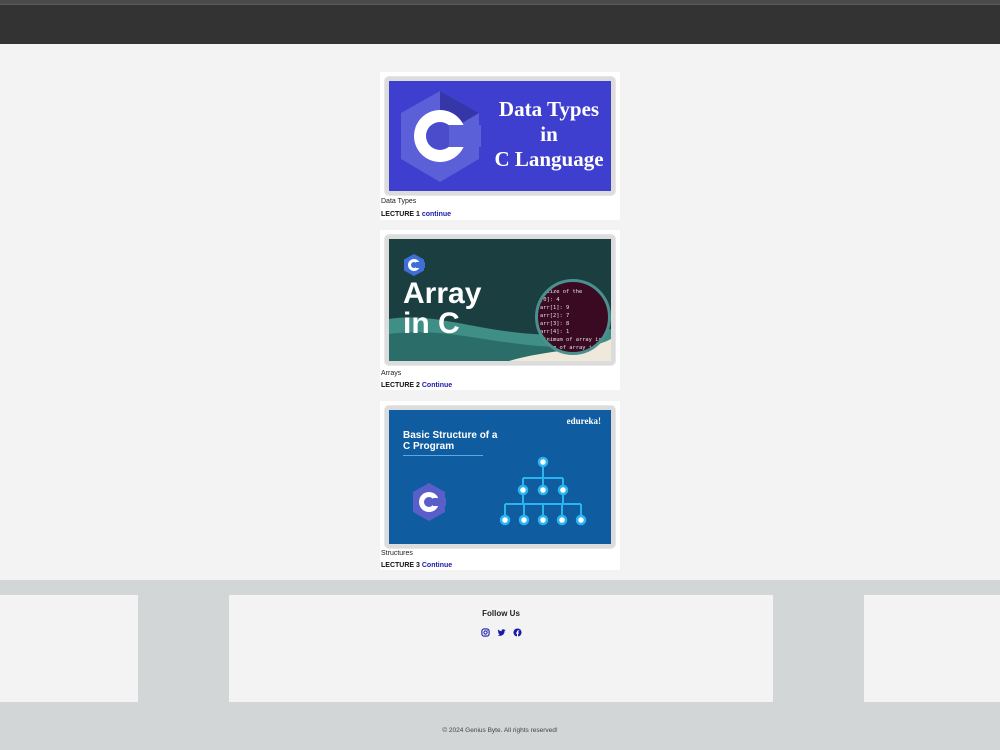 This screenshot has width=1000, height=750. Describe the element at coordinates (501, 648) in the screenshot. I see `follow-us-panel: Follow Us` at that location.